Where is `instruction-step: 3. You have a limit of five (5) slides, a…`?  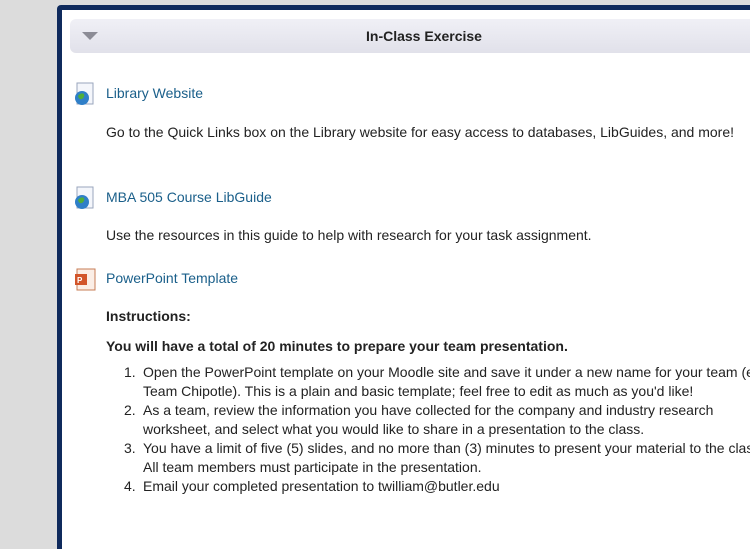
instruction-step: 3. You have a limit of five (5) slides, a… is located at coordinates (428, 458).